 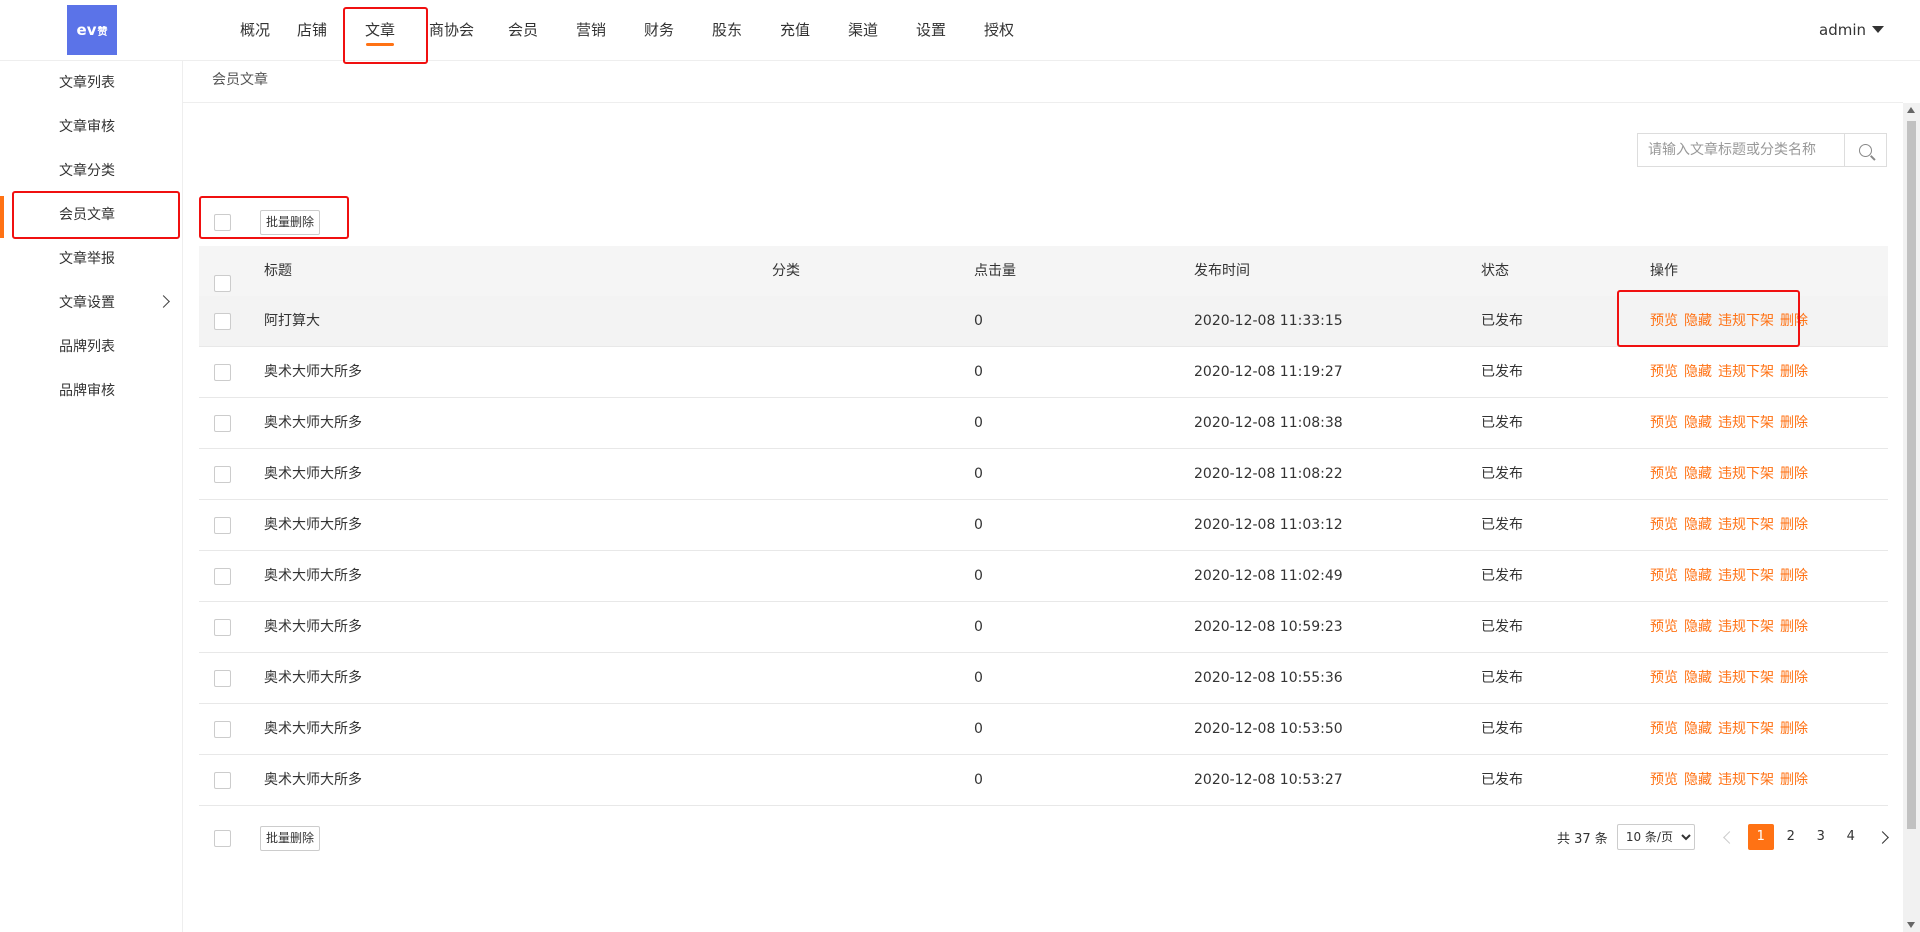 I want to click on nav-item-11: 授权, so click(x=999, y=30).